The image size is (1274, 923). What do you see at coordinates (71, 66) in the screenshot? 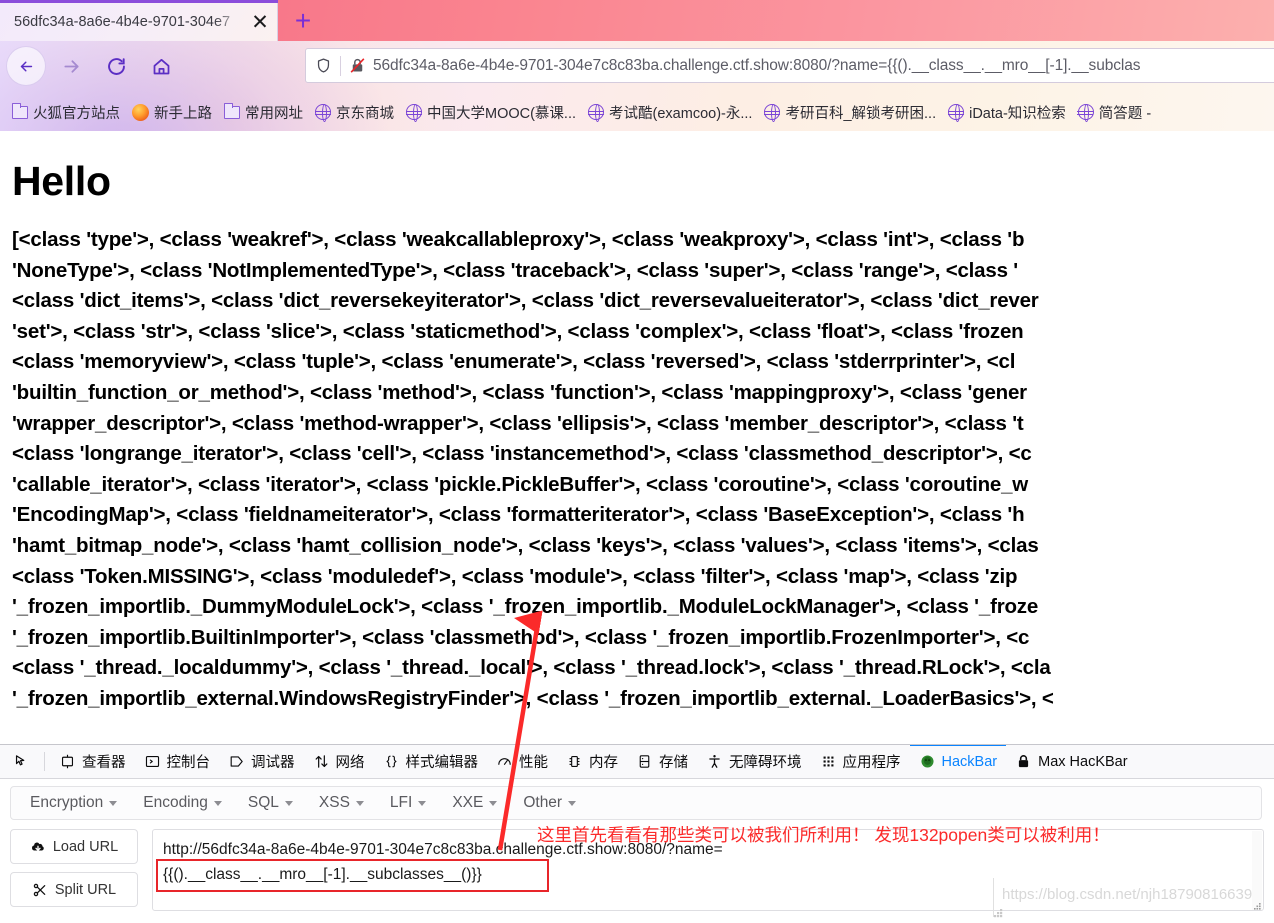
I see `forward-arrow-icon` at bounding box center [71, 66].